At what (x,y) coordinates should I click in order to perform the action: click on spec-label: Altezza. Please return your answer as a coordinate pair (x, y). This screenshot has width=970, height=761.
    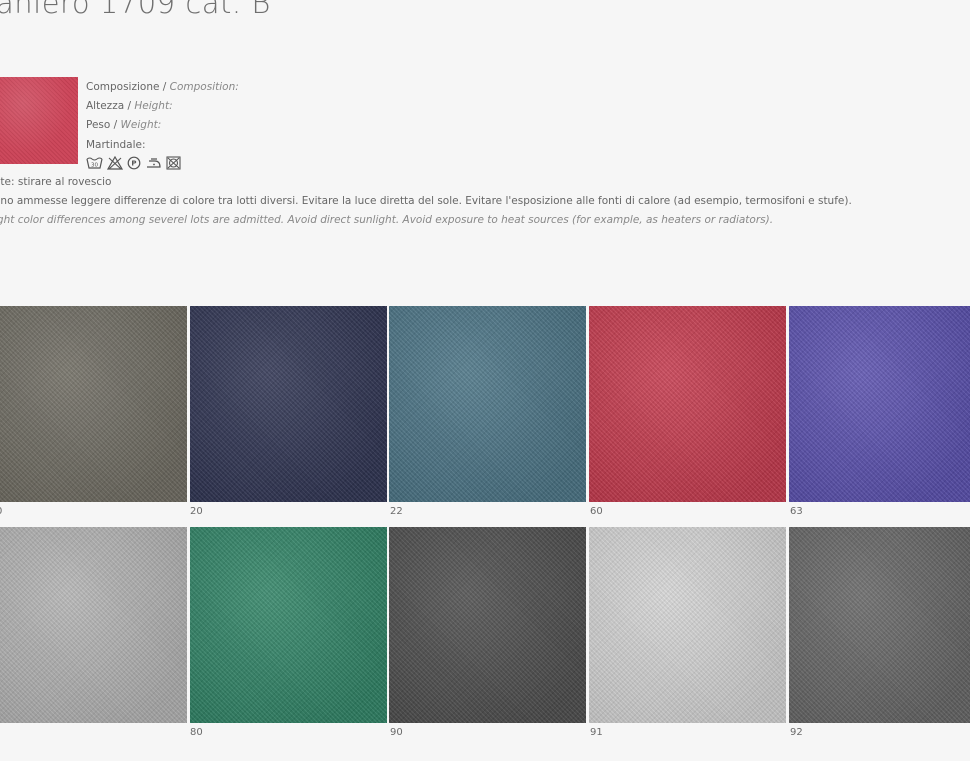
    Looking at the image, I should click on (105, 106).